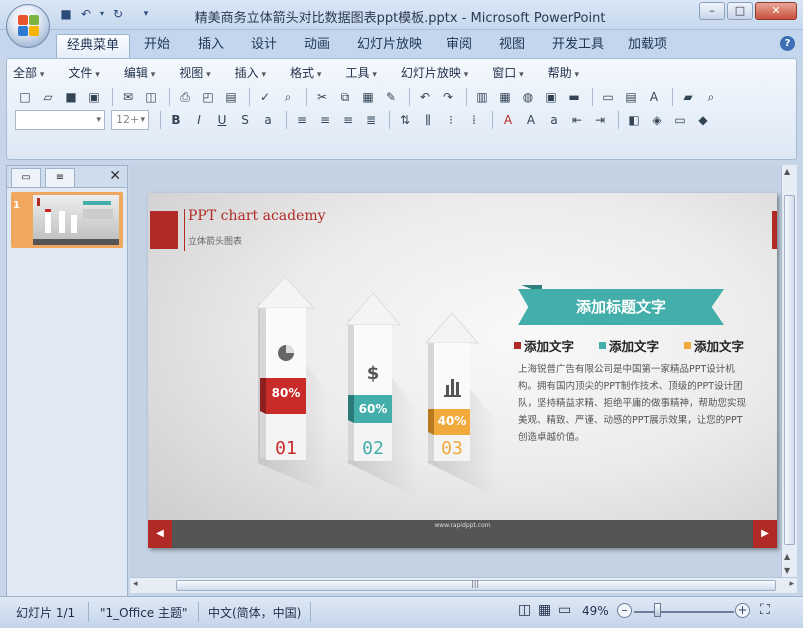 The image size is (803, 628). What do you see at coordinates (508, 120) in the screenshot?
I see `font-color-icon: A` at bounding box center [508, 120].